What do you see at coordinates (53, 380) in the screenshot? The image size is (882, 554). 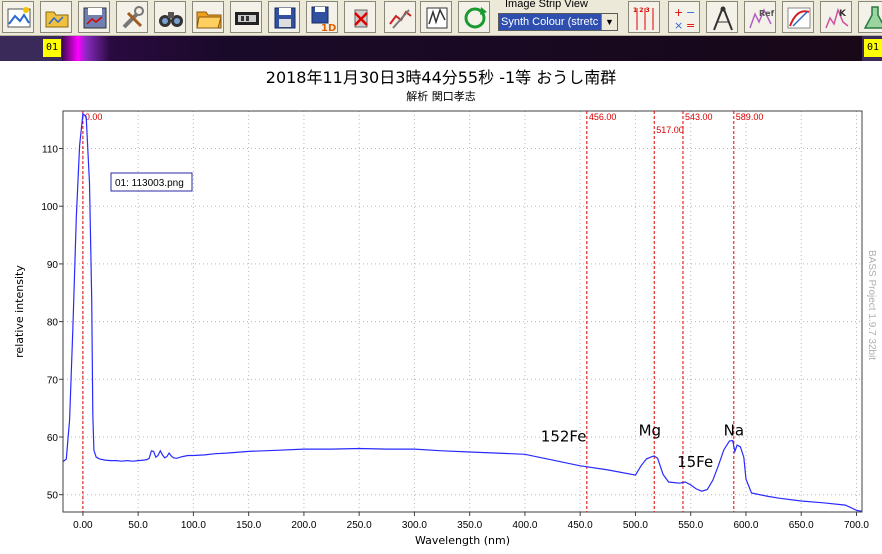 I see `y-tick-label: 70` at bounding box center [53, 380].